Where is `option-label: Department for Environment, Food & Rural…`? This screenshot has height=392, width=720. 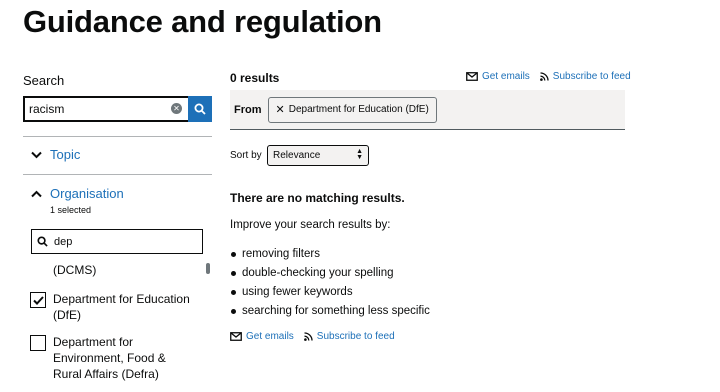 option-label: Department for Environment, Food & Rural… is located at coordinates (109, 358).